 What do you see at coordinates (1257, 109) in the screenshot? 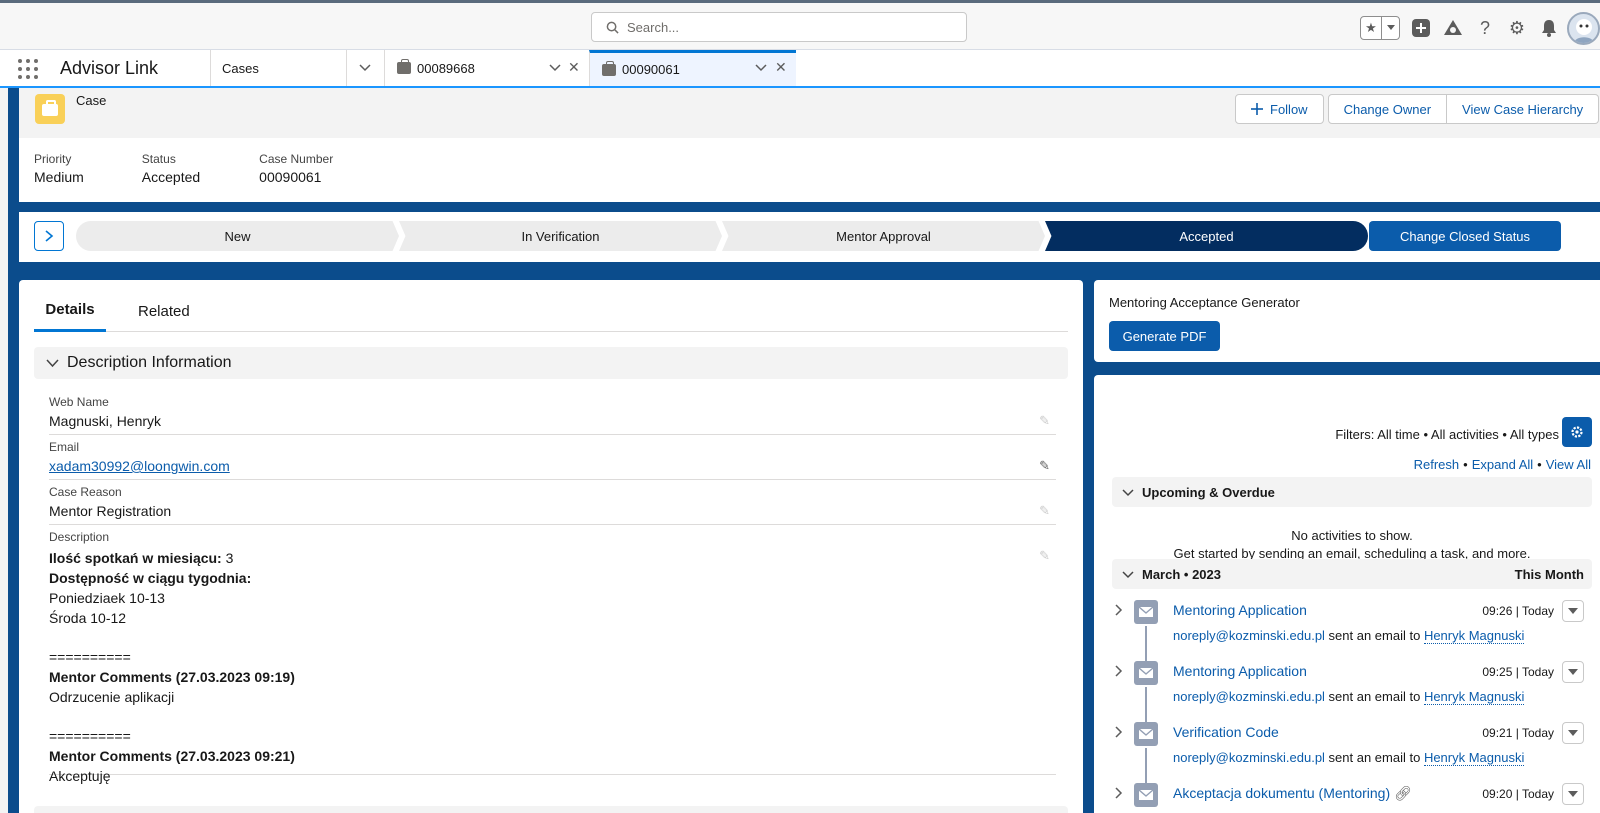
I see `plus-icon` at bounding box center [1257, 109].